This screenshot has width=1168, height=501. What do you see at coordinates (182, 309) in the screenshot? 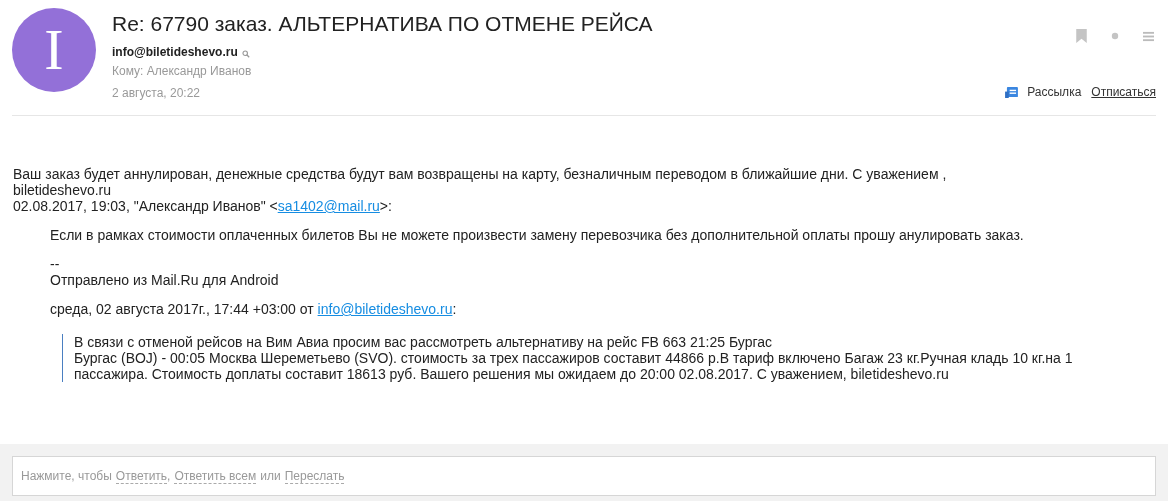
I see `message-text: среда, 02 августа 2017г., 17:44 +03:00 от` at bounding box center [182, 309].